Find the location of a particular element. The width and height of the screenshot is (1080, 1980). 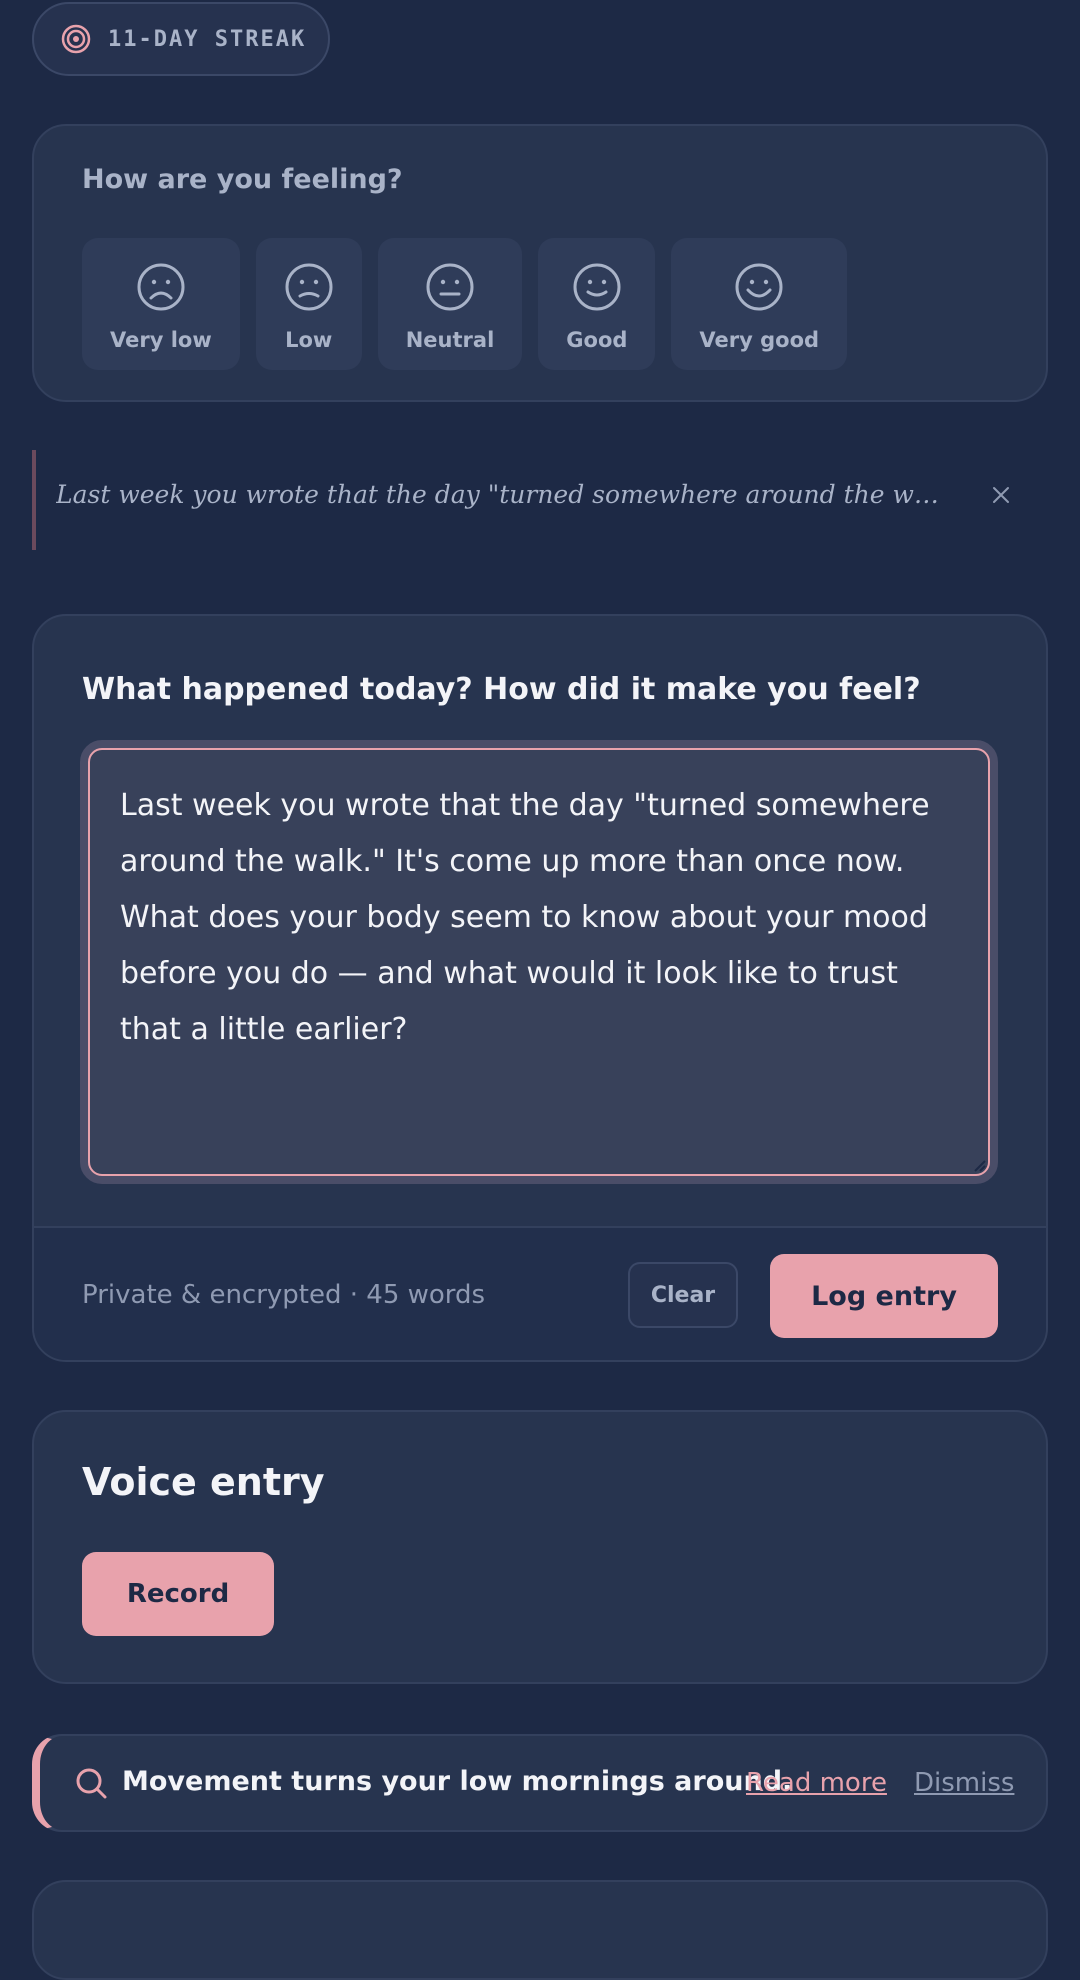

voice-entry-title: Voice entry is located at coordinates (203, 1482).